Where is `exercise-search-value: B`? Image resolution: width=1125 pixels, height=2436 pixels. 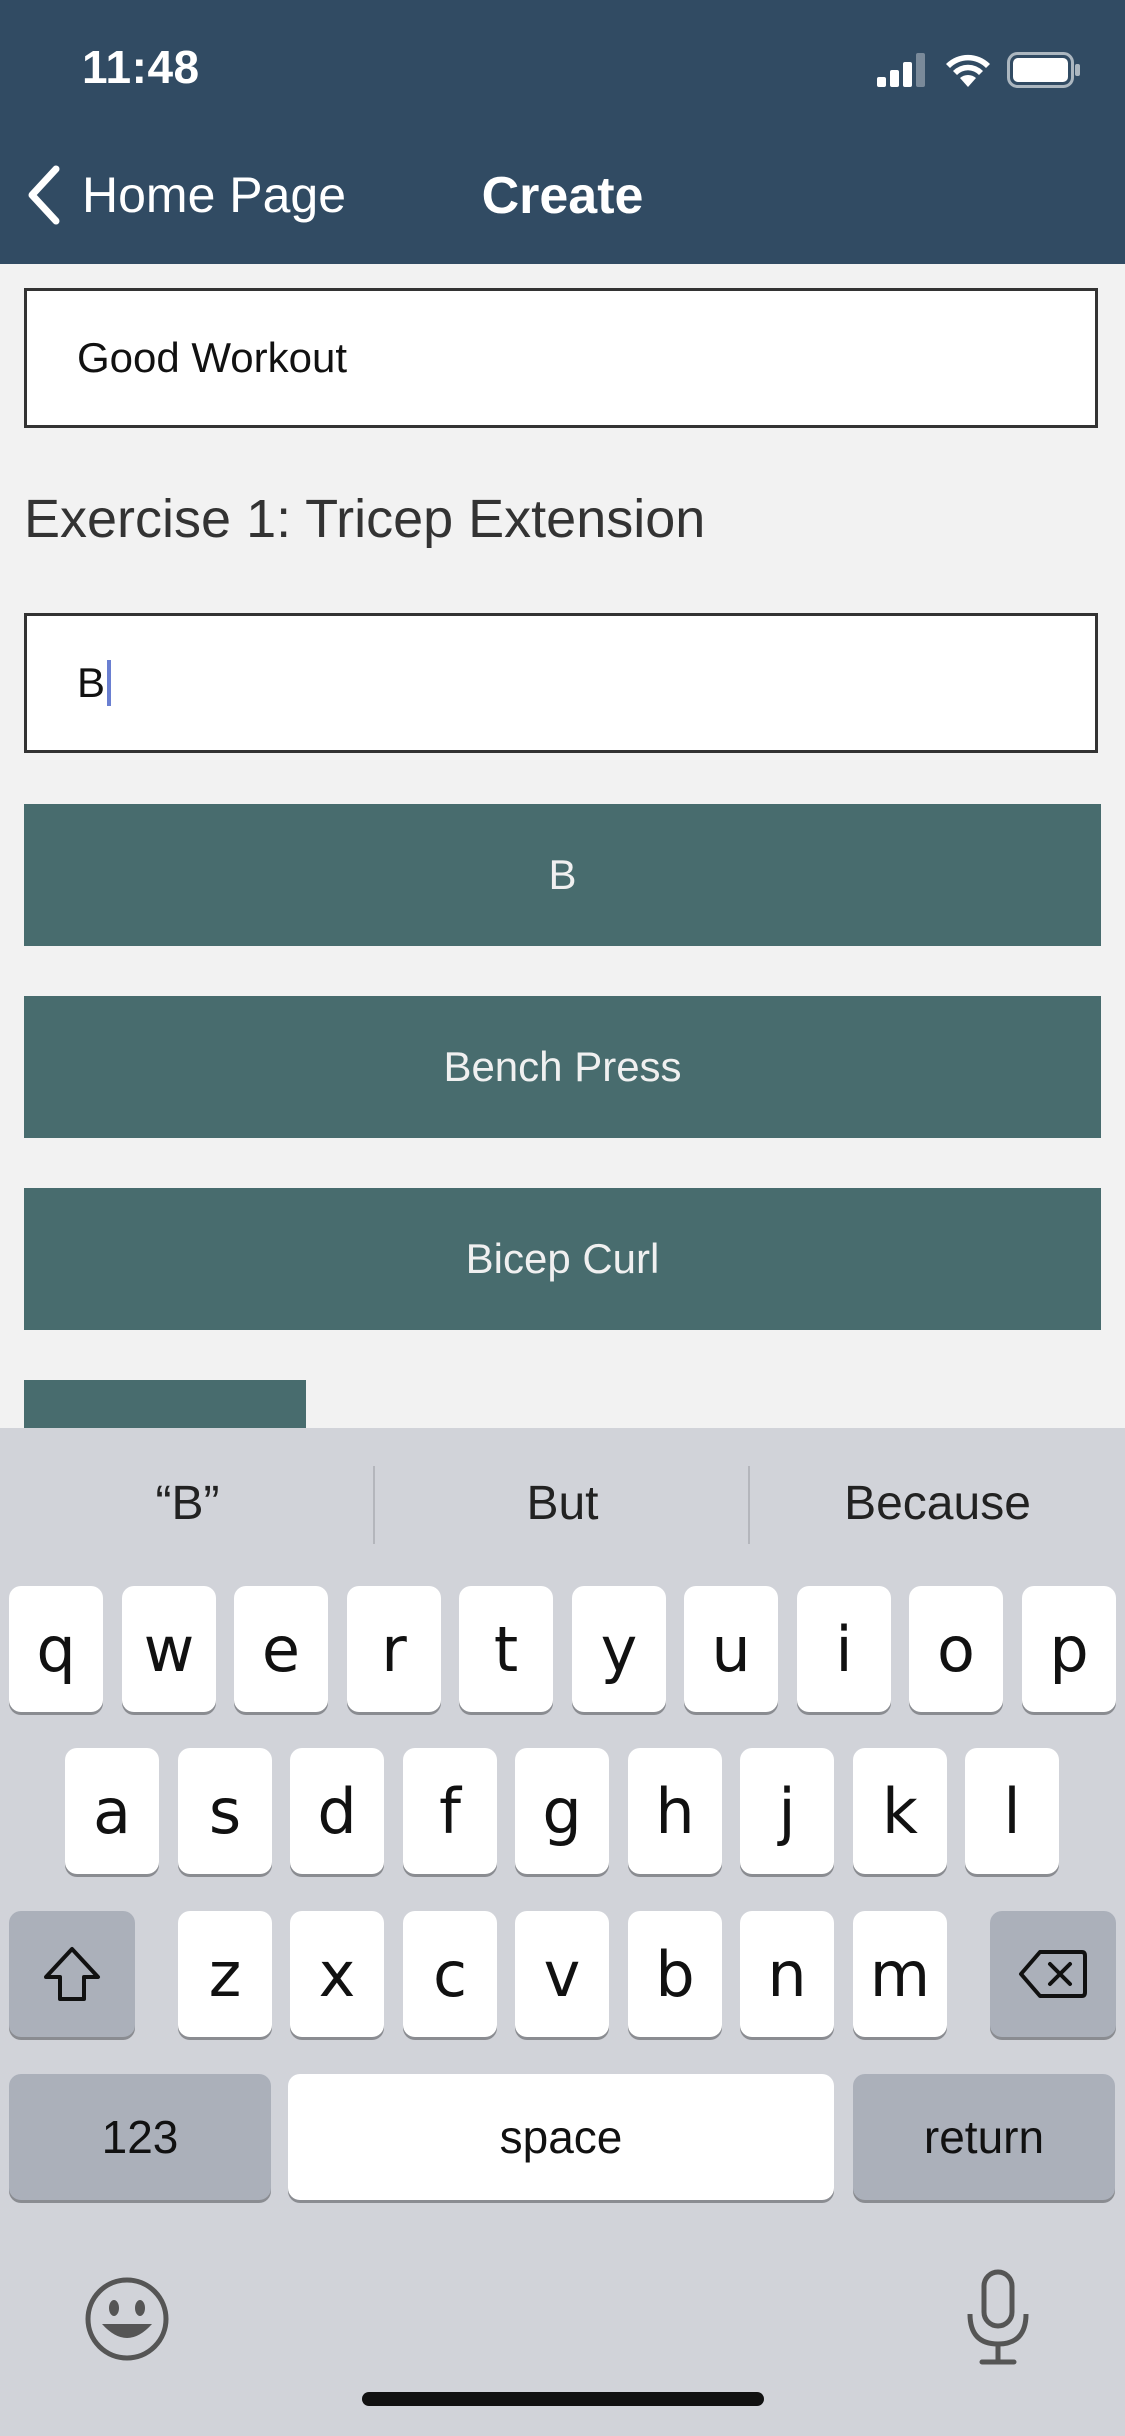
exercise-search-value: B is located at coordinates (91, 682).